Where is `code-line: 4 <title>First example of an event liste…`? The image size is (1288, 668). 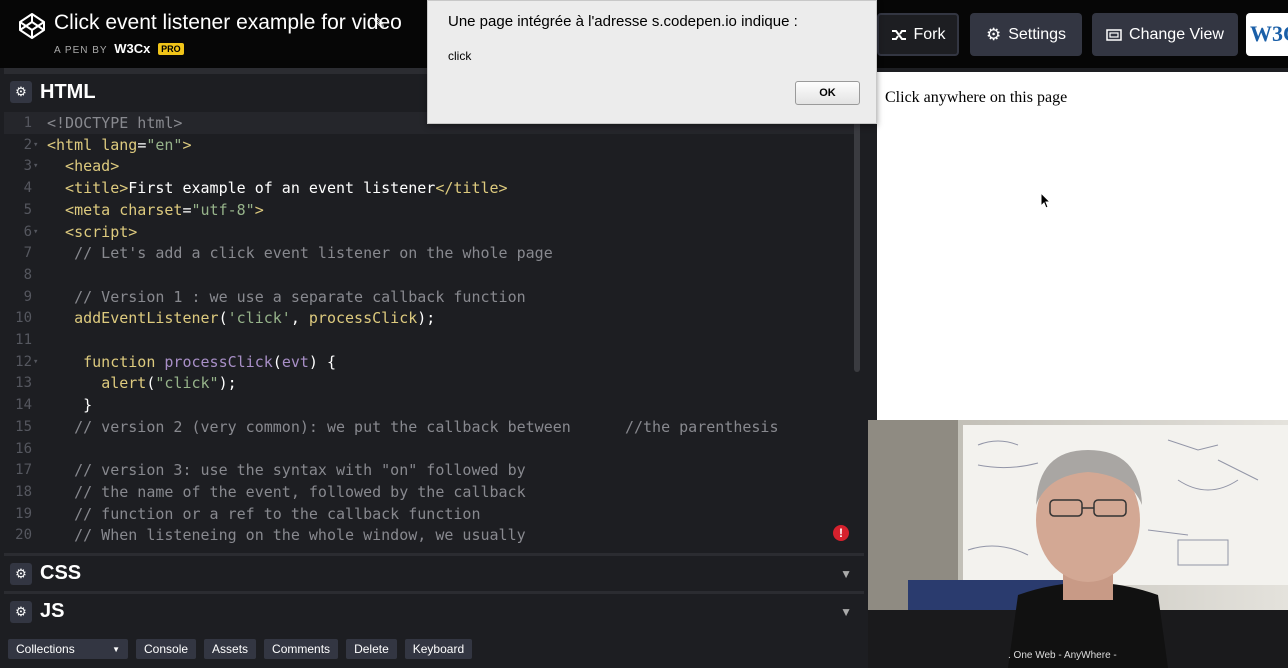
code-line: 4 <title>First example of an event liste… is located at coordinates (429, 188).